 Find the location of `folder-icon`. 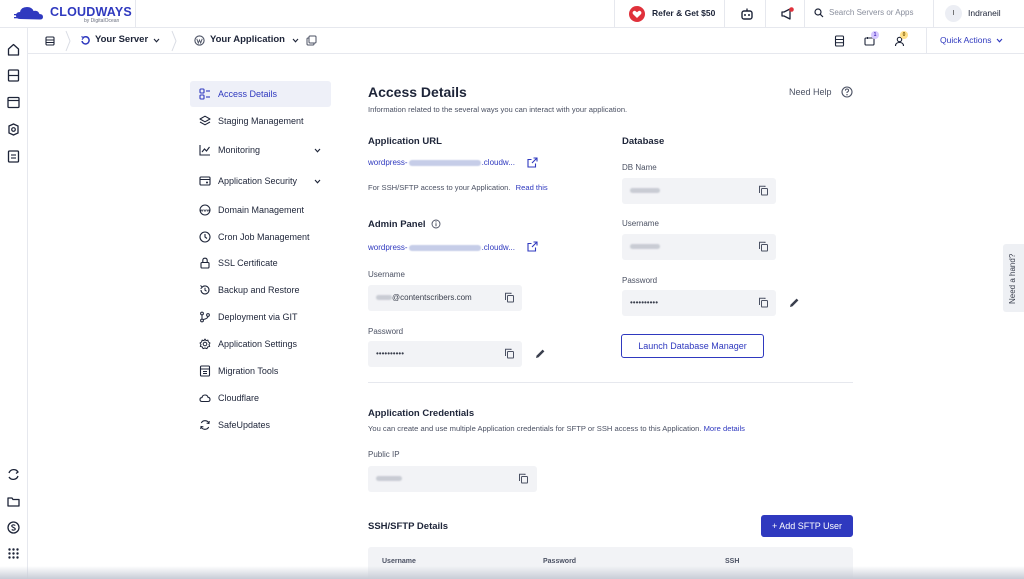

folder-icon is located at coordinates (13, 501).